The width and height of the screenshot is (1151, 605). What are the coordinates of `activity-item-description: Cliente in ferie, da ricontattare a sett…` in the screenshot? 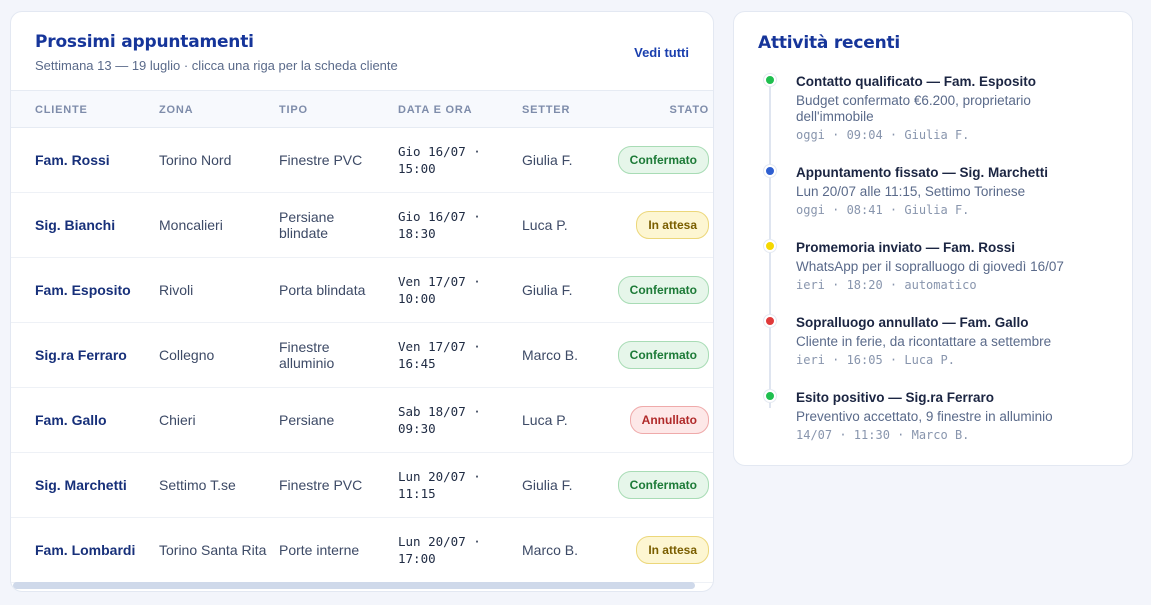 It's located at (924, 341).